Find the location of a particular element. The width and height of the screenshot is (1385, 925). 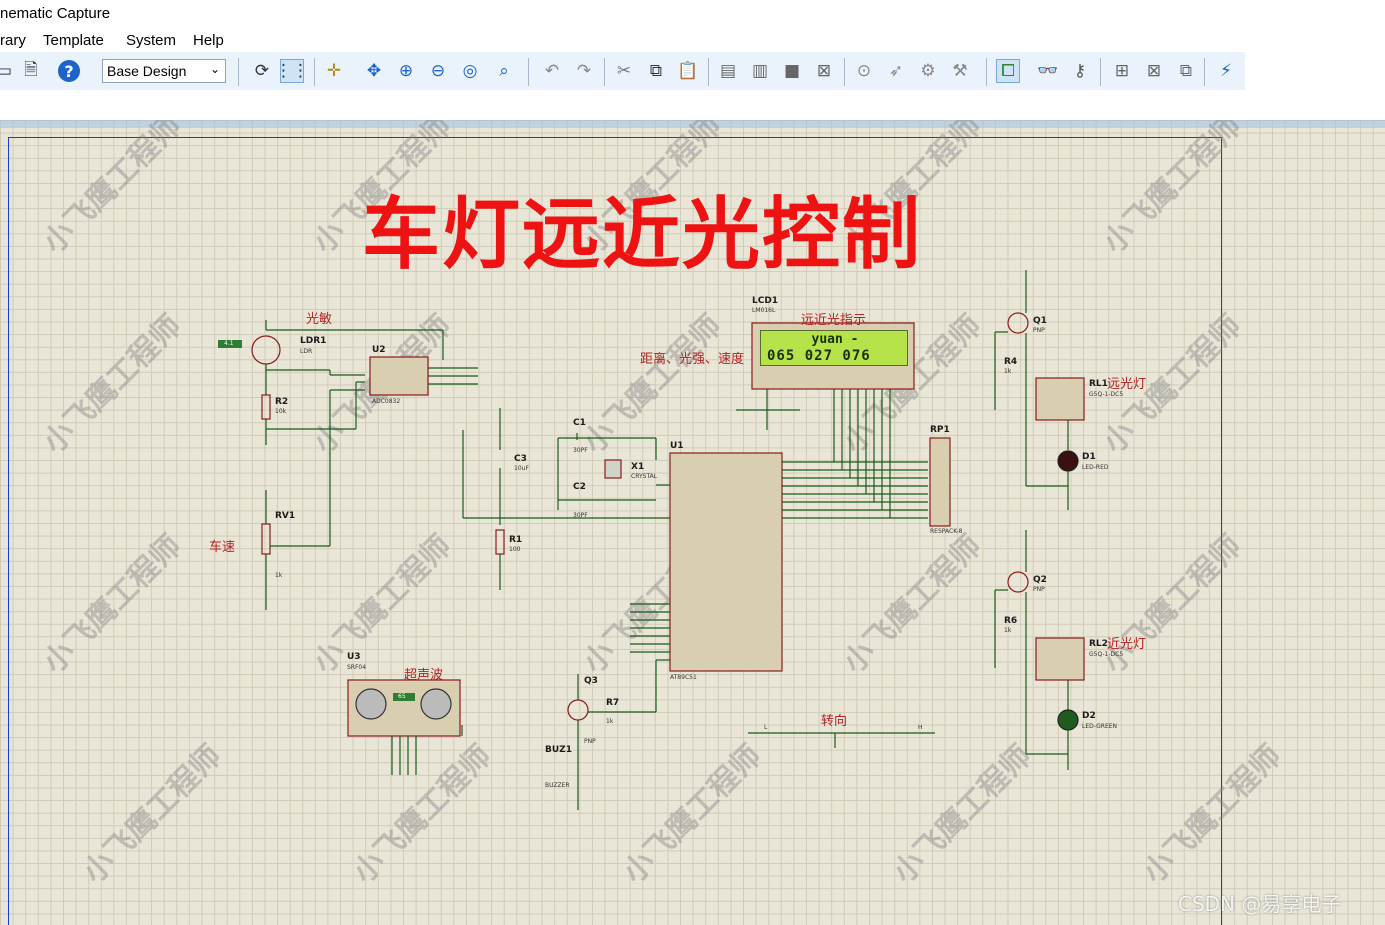

lcd-indicator-label: 远近光指示 is located at coordinates (834, 320).